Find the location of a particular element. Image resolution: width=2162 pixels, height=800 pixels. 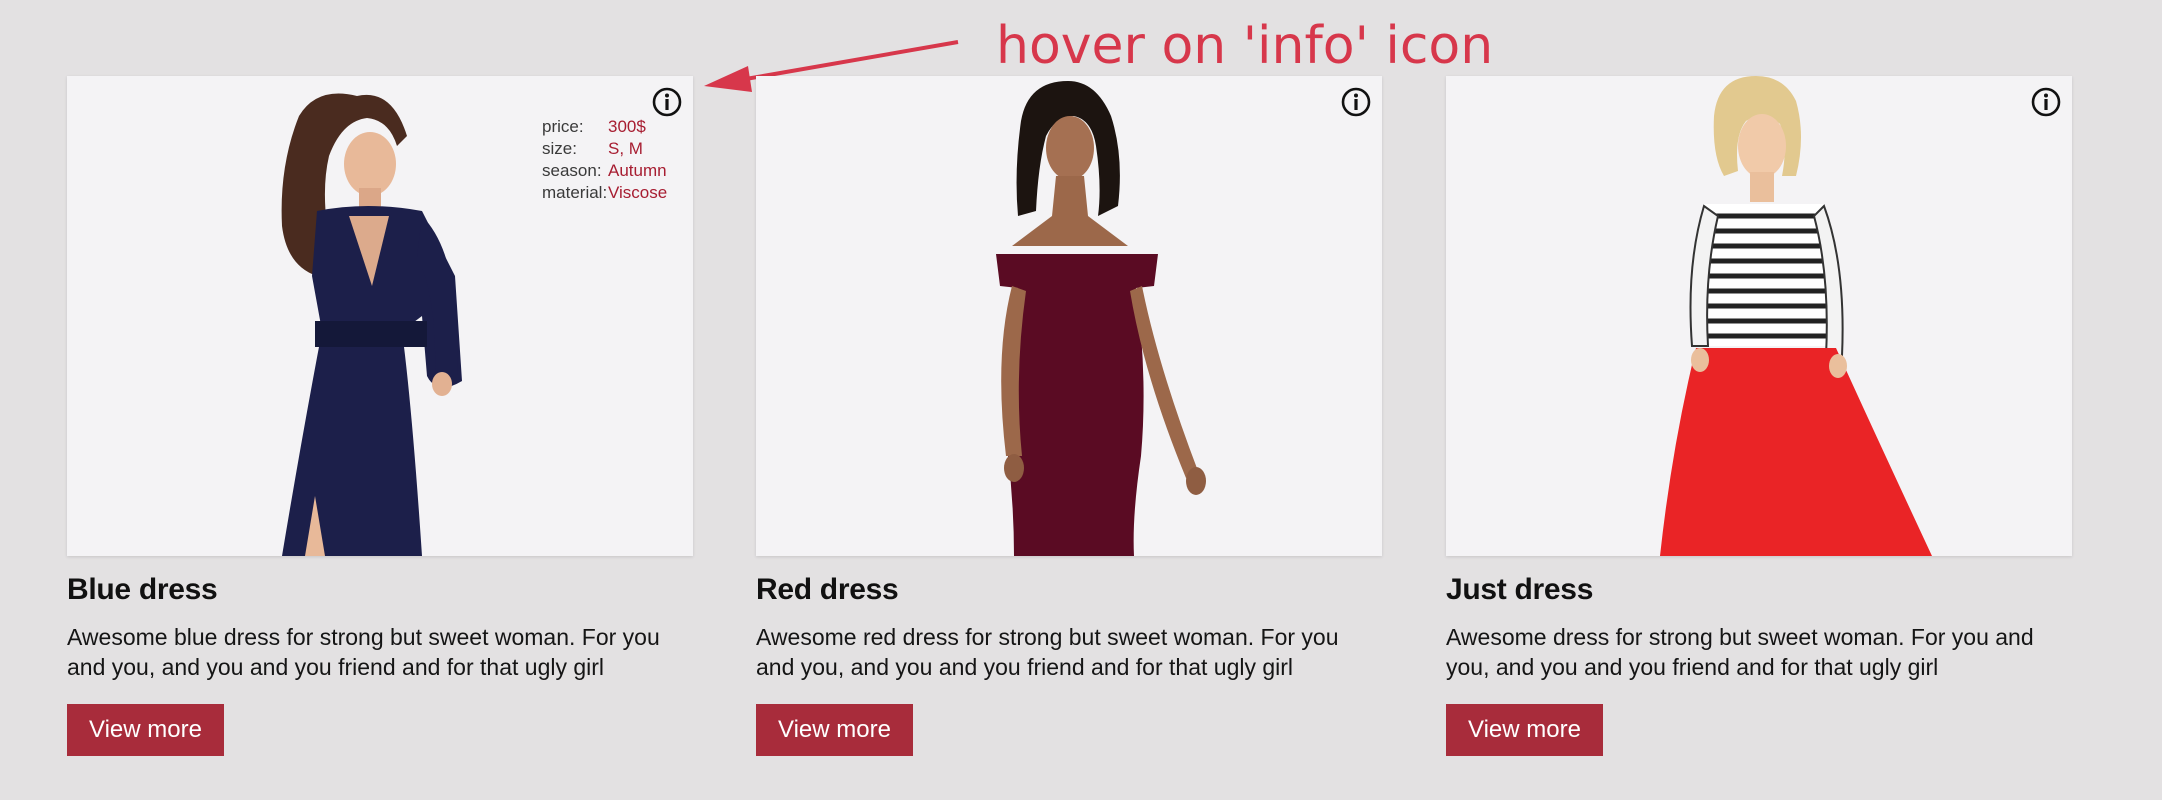

info-value: S, M is located at coordinates (625, 148).